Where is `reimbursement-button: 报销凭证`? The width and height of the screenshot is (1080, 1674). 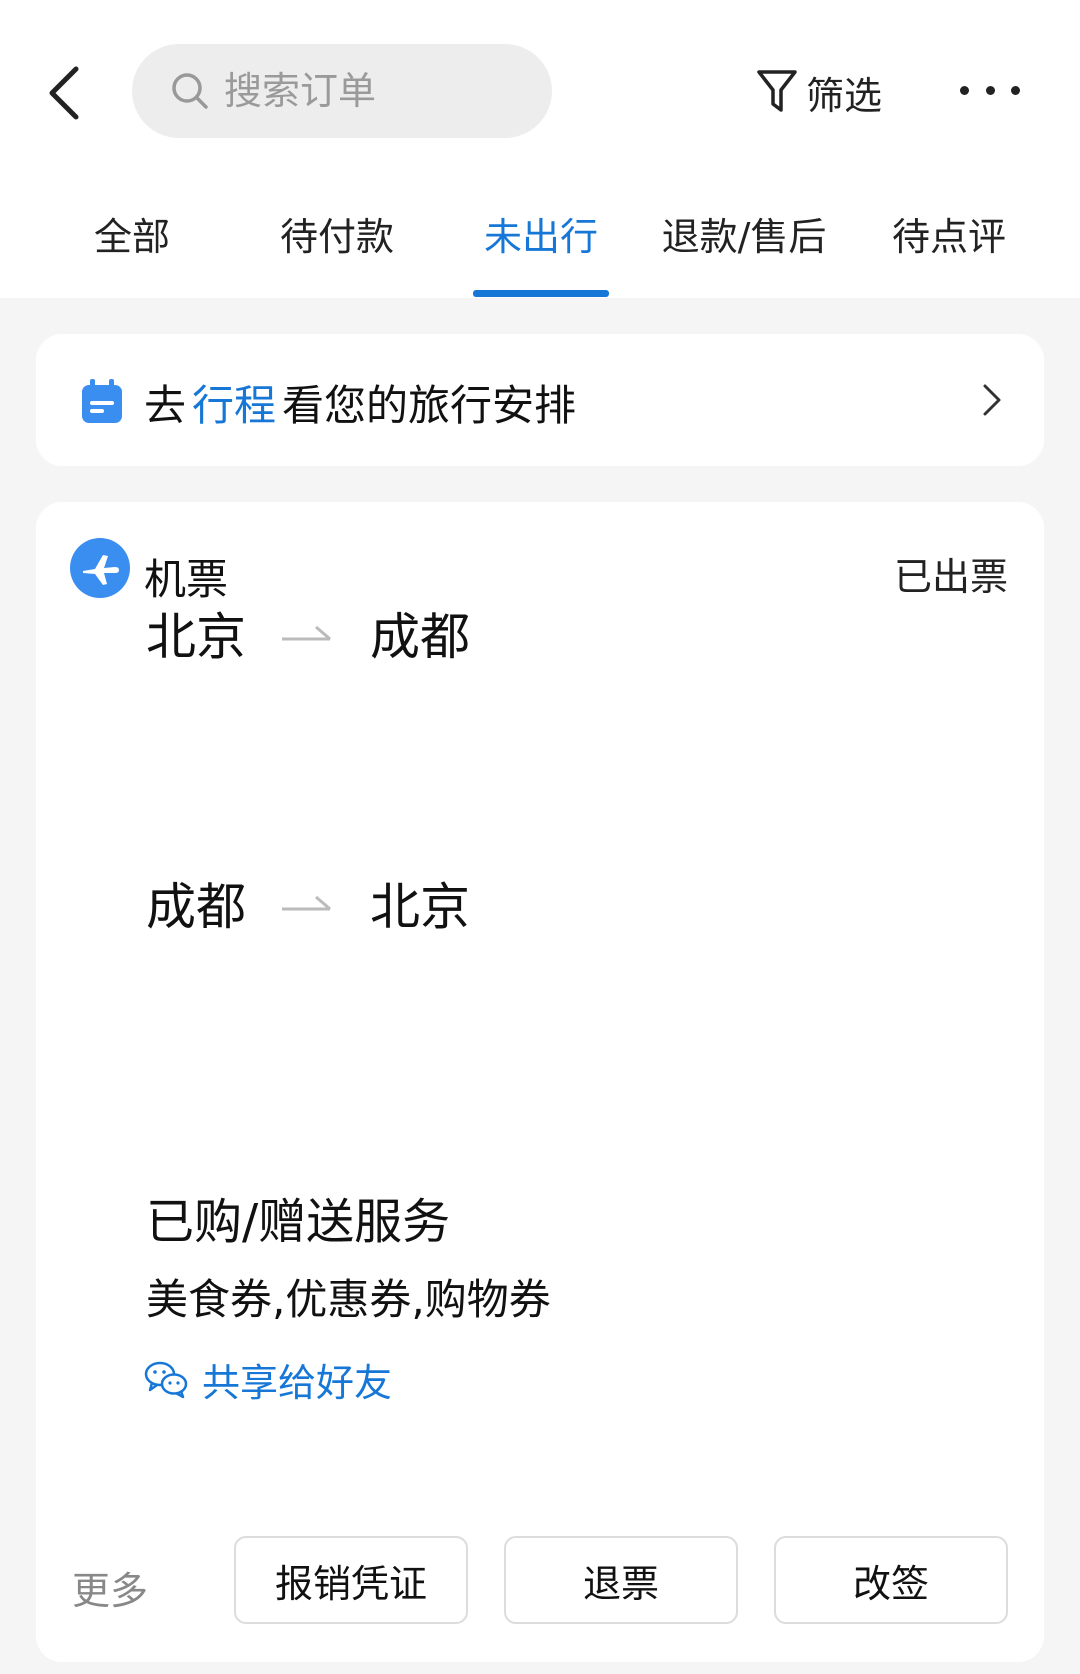 reimbursement-button: 报销凭证 is located at coordinates (351, 1580).